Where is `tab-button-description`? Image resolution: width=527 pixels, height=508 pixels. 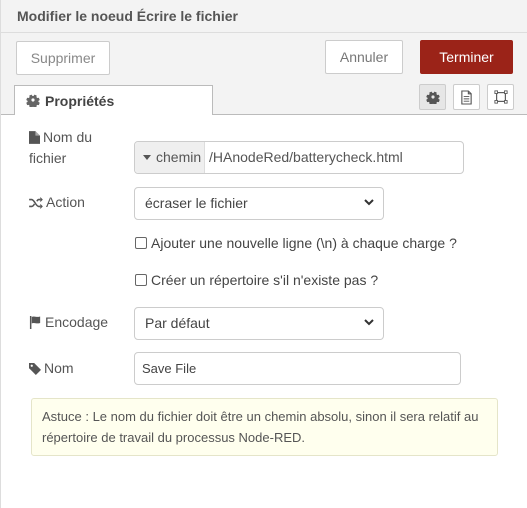
tab-button-description is located at coordinates (466, 97).